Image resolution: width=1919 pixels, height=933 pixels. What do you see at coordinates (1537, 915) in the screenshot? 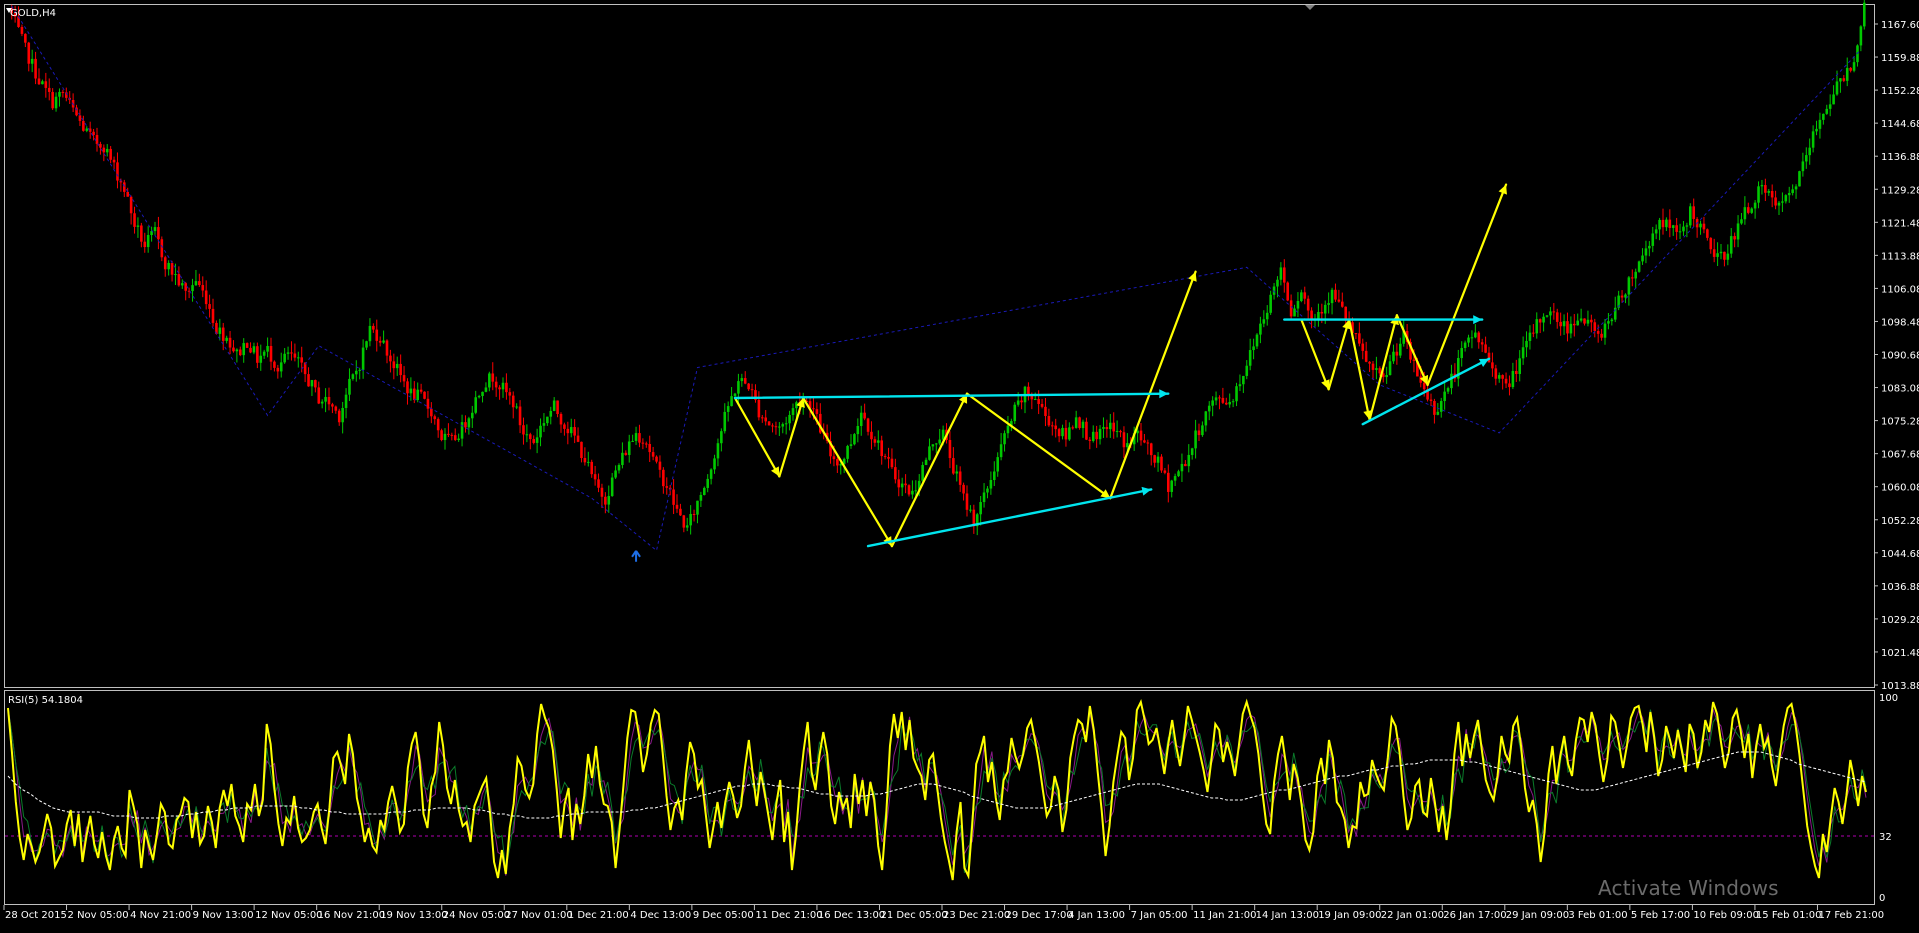
I see `time-tick-label: 29 Jan 09:00` at bounding box center [1537, 915].